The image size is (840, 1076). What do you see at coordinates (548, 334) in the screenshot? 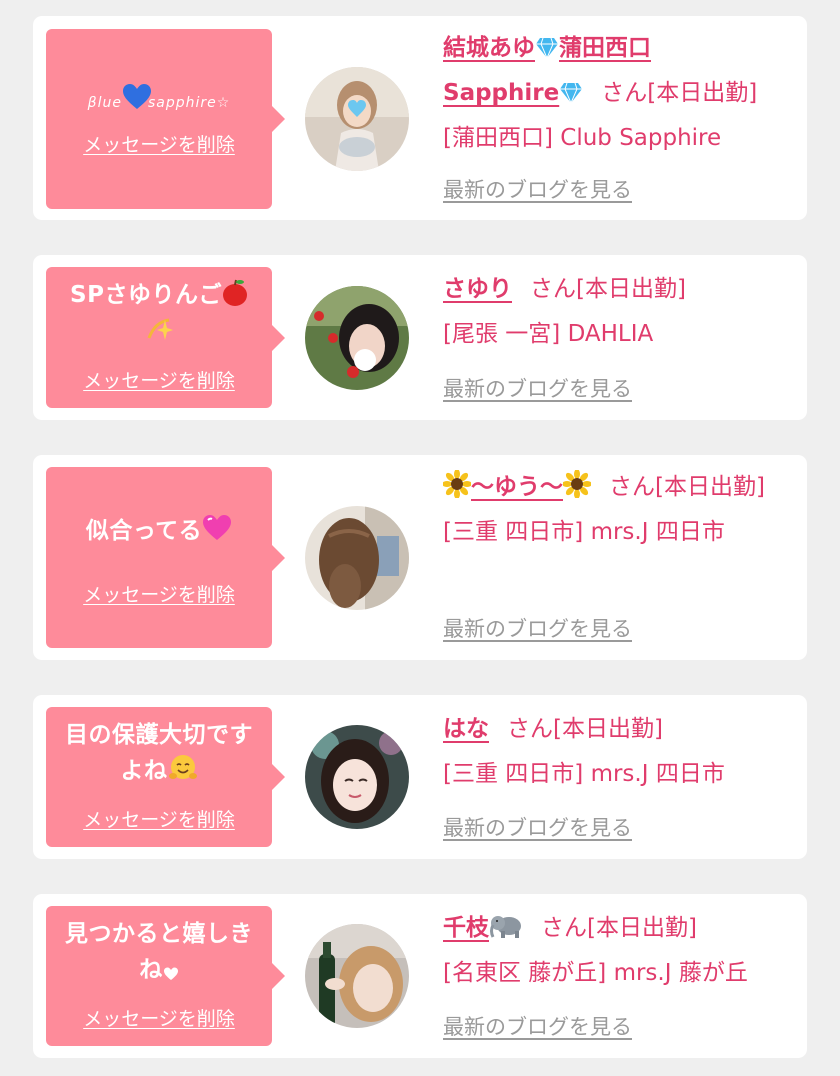
I see `shop-name: [尾張 一宮] DAHLIA` at bounding box center [548, 334].